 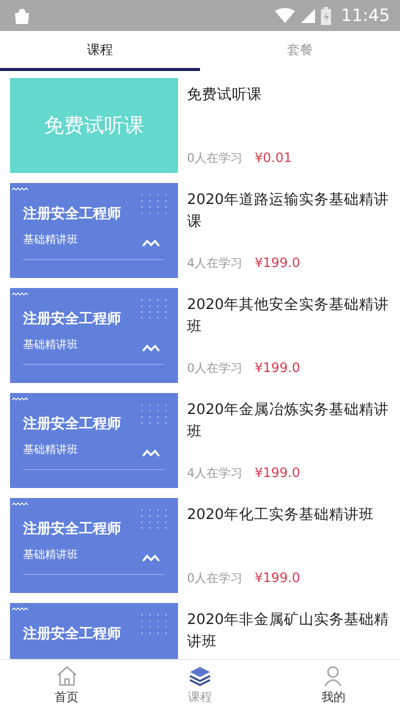 I want to click on course-title: 2020年化工实务基础精讲班, so click(x=289, y=515).